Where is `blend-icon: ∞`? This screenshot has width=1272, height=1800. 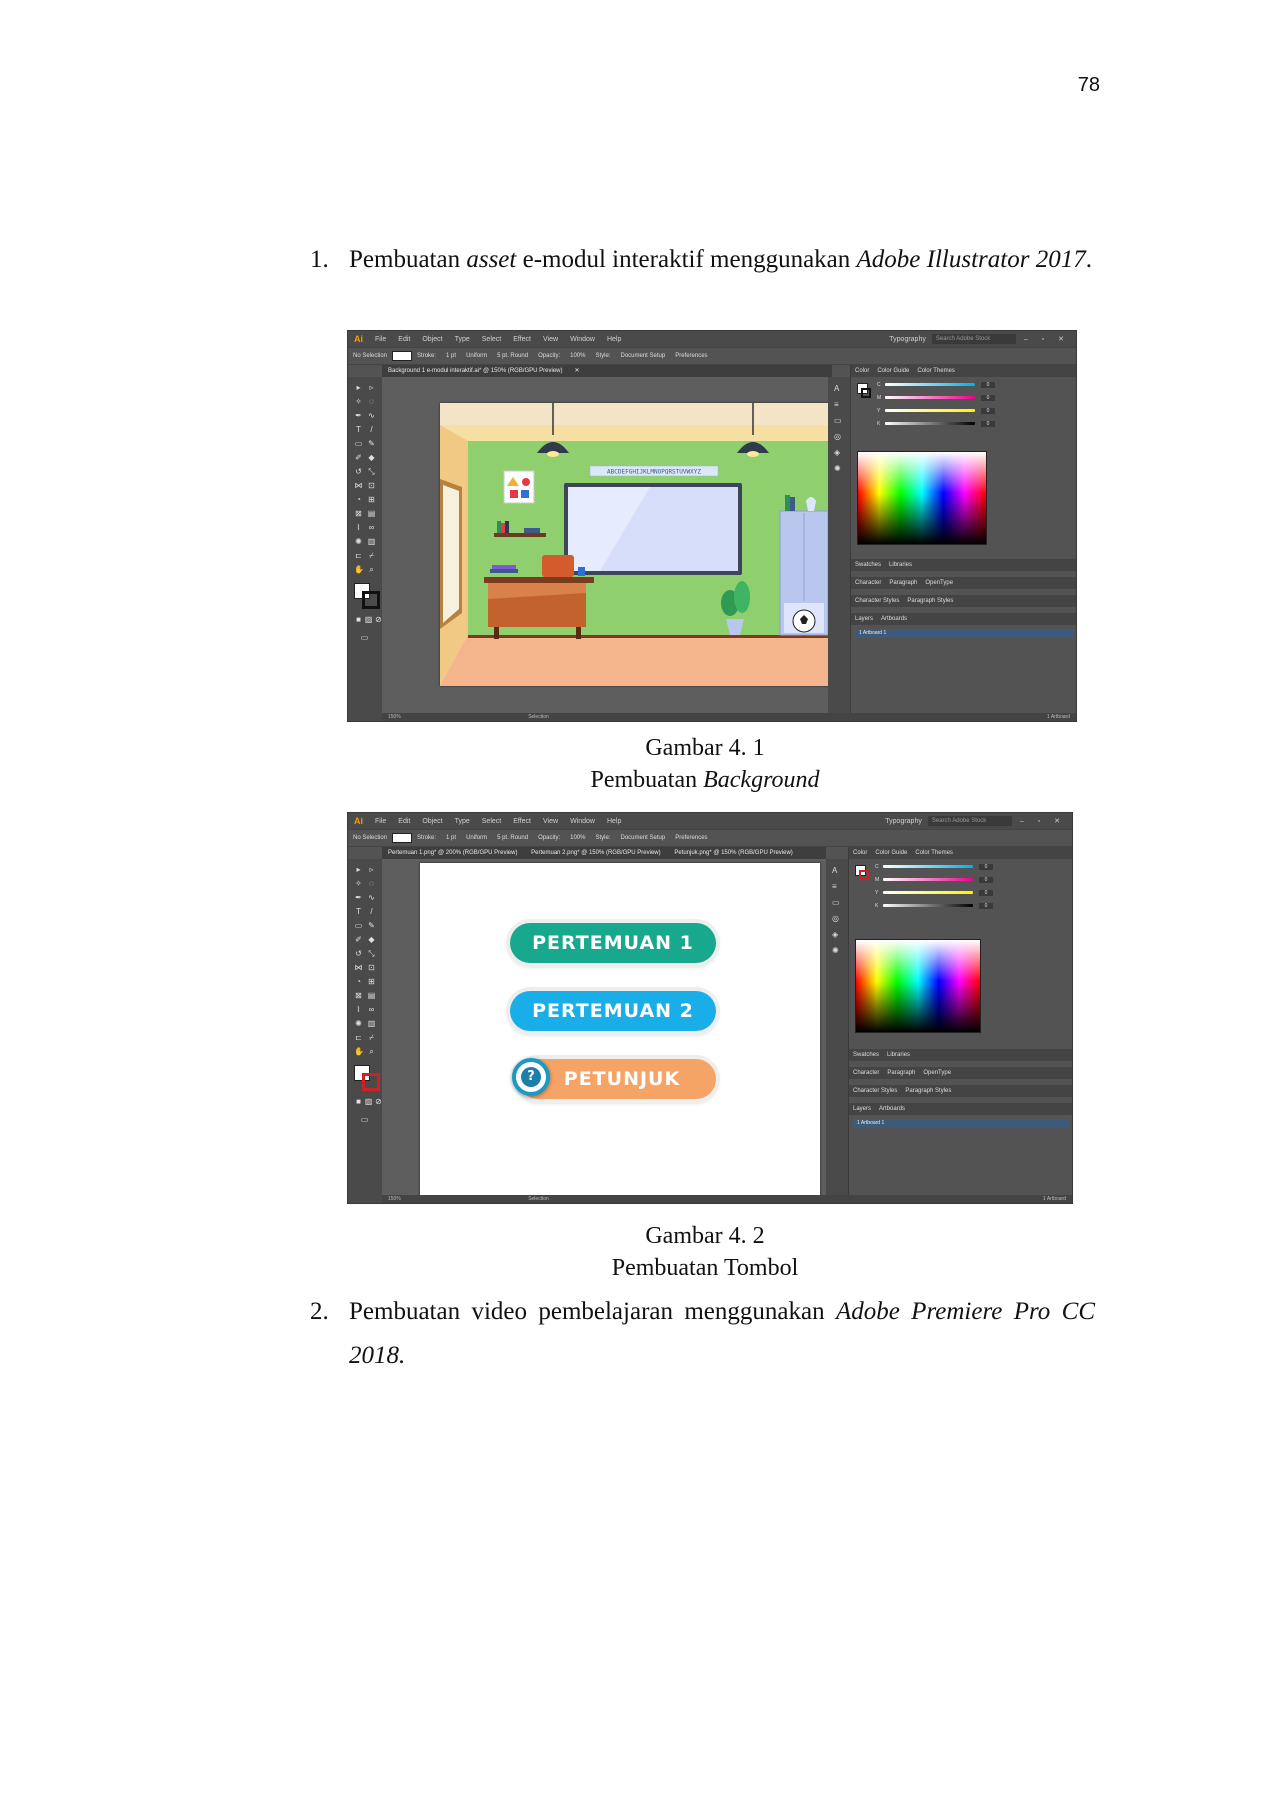
blend-icon: ∞ is located at coordinates (371, 1009).